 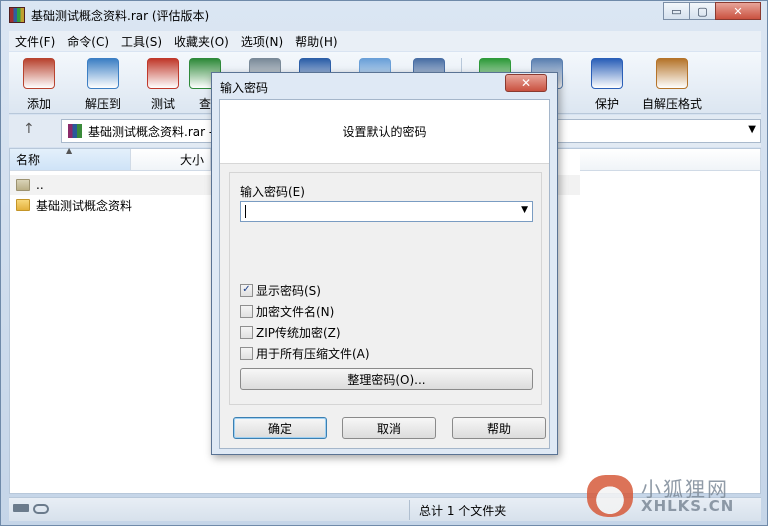 What do you see at coordinates (389, 428) in the screenshot?
I see `cancel-button: 取消` at bounding box center [389, 428].